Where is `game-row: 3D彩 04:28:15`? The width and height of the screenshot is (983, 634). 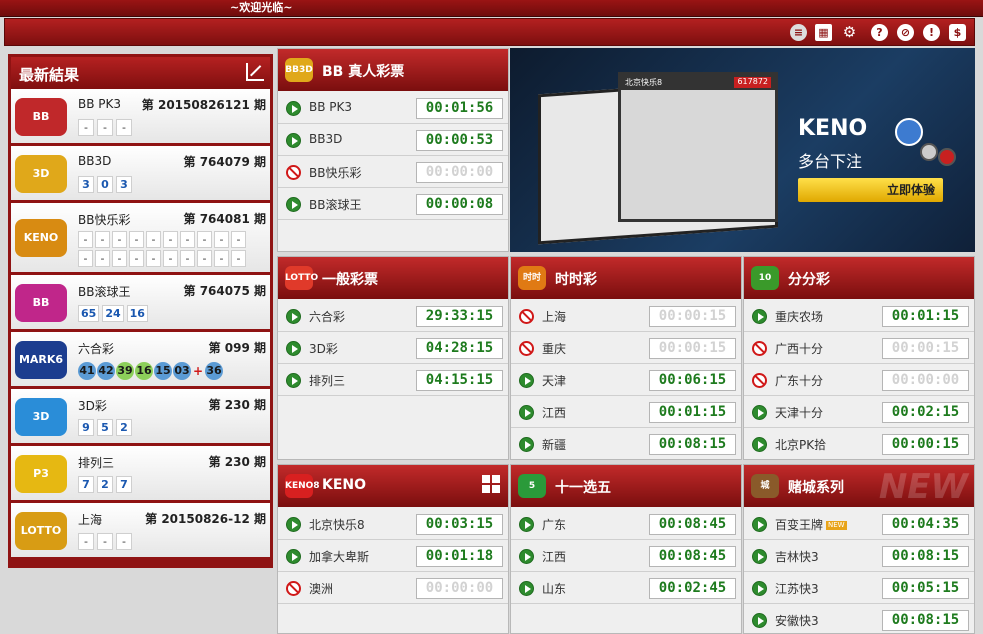
game-row: 3D彩 04:28:15 is located at coordinates (393, 348).